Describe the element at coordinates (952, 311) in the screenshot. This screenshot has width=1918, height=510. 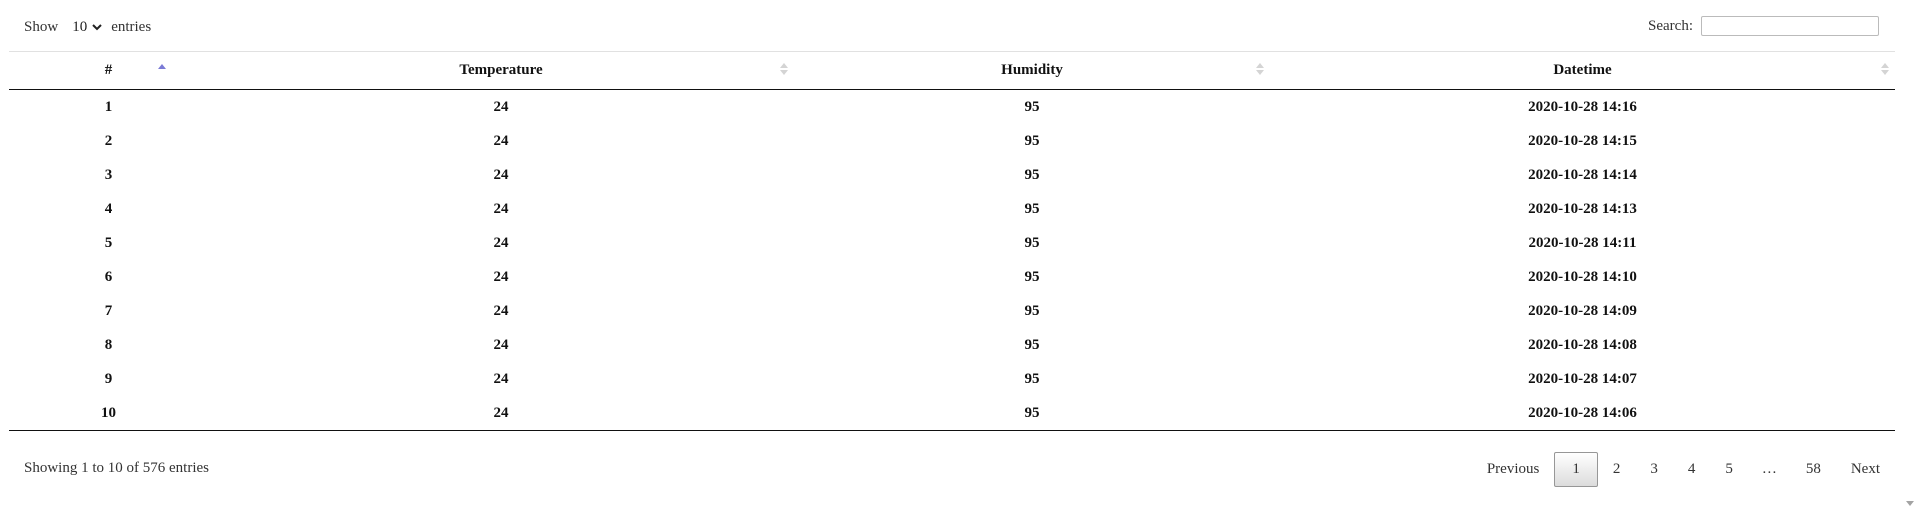
I see `table-row: 7 24 95 2020-10-28 14:09` at that location.